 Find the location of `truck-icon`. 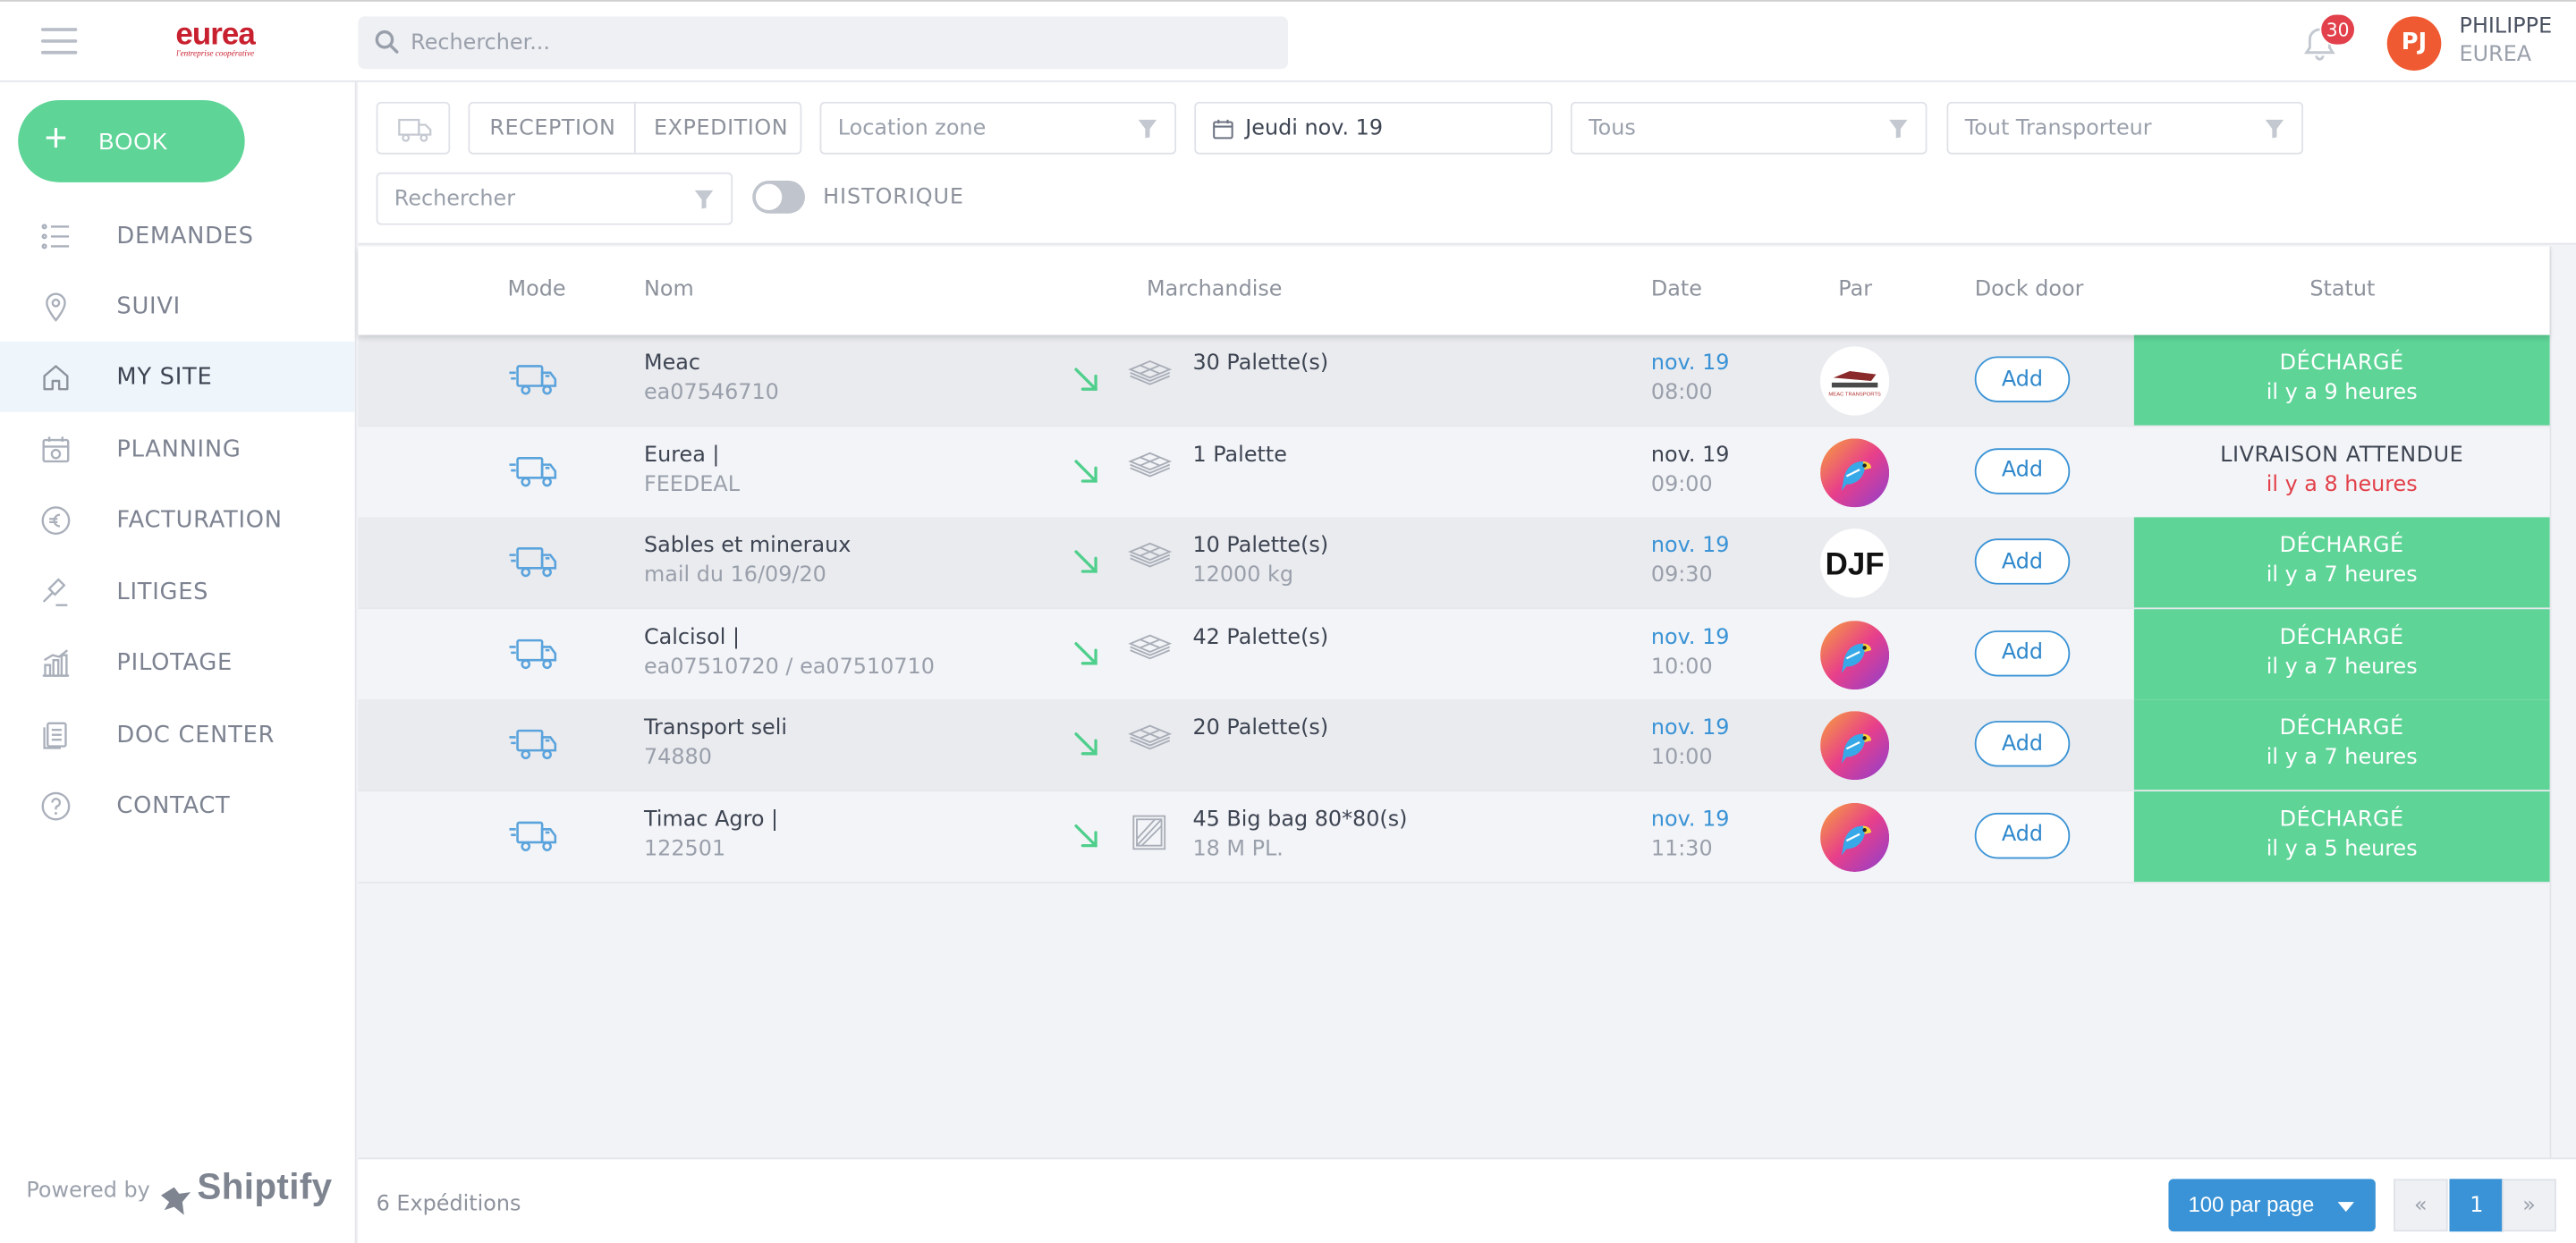

truck-icon is located at coordinates (415, 130).